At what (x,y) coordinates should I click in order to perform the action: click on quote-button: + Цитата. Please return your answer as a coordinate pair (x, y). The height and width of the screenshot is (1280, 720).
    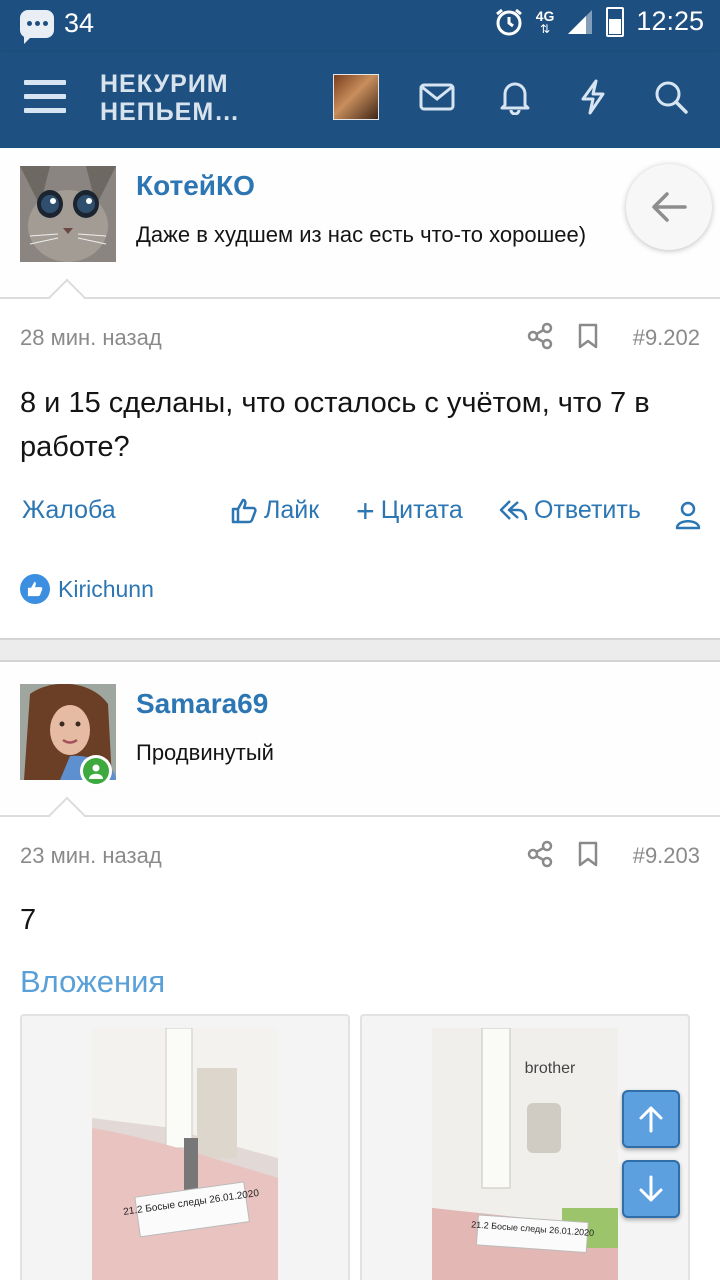
    Looking at the image, I should click on (409, 510).